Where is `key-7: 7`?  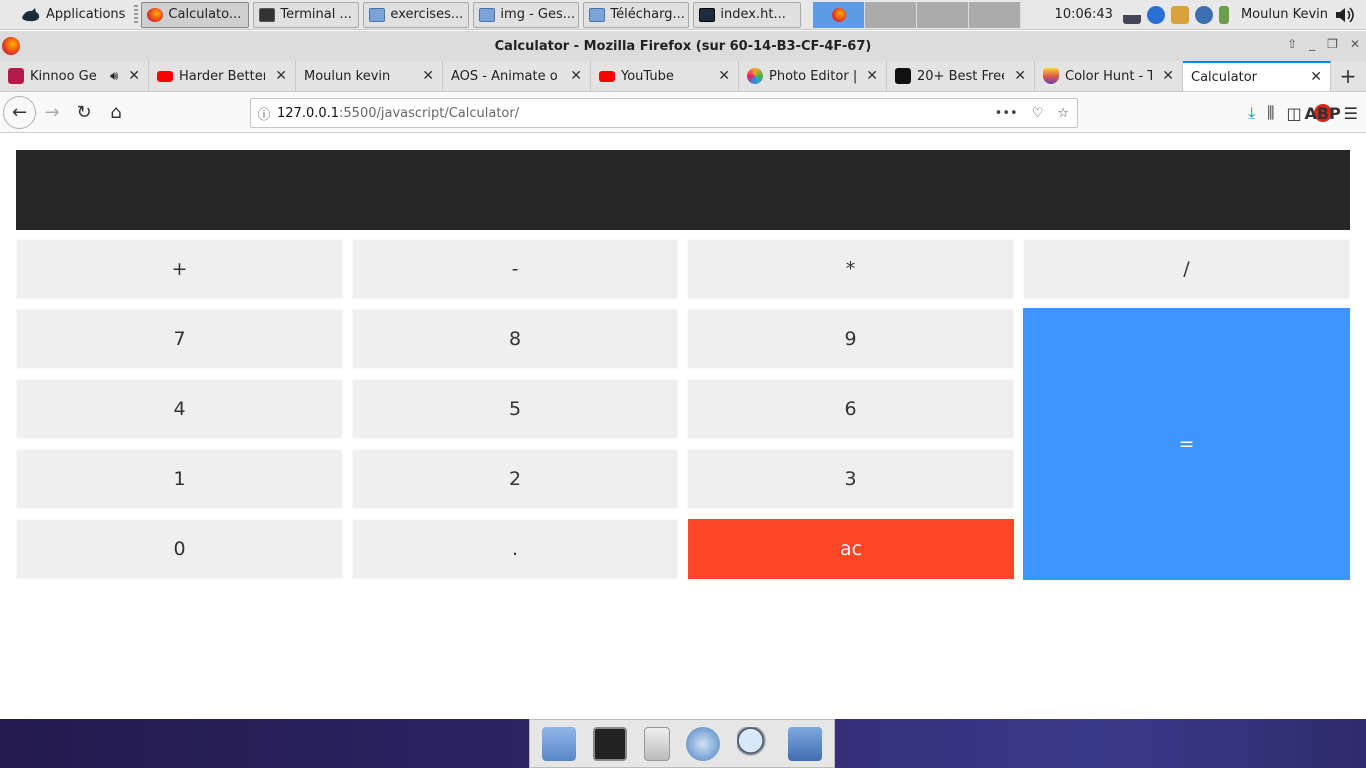
key-7: 7 is located at coordinates (179, 339).